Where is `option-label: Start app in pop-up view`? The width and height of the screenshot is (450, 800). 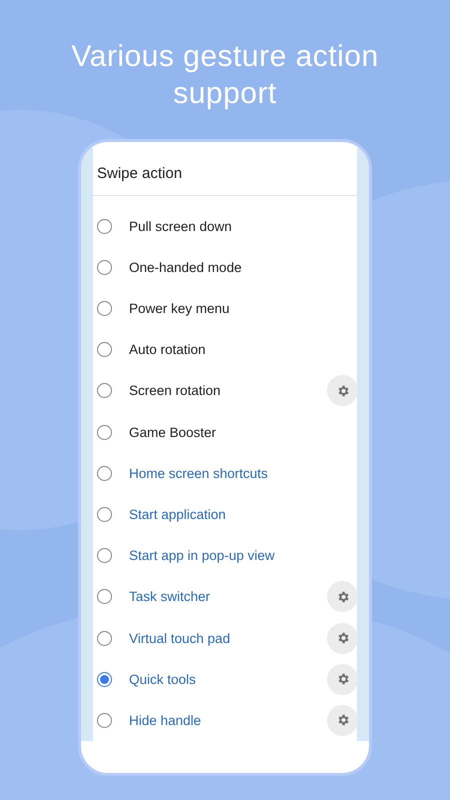
option-label: Start app in pop-up view is located at coordinates (243, 556).